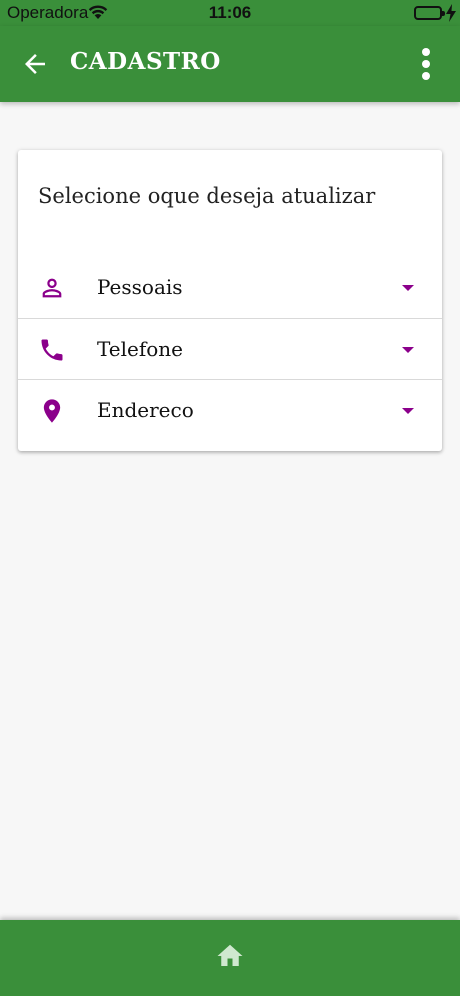 Image resolution: width=460 pixels, height=996 pixels. What do you see at coordinates (145, 61) in the screenshot?
I see `page-title: CADASTRO` at bounding box center [145, 61].